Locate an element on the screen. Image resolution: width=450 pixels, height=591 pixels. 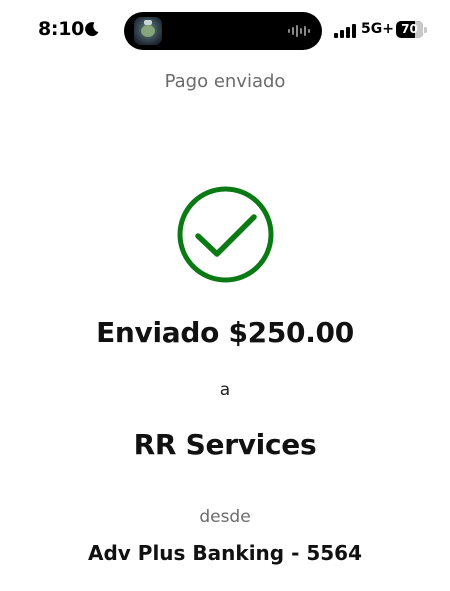
status-time: 8:10 is located at coordinates (61, 29).